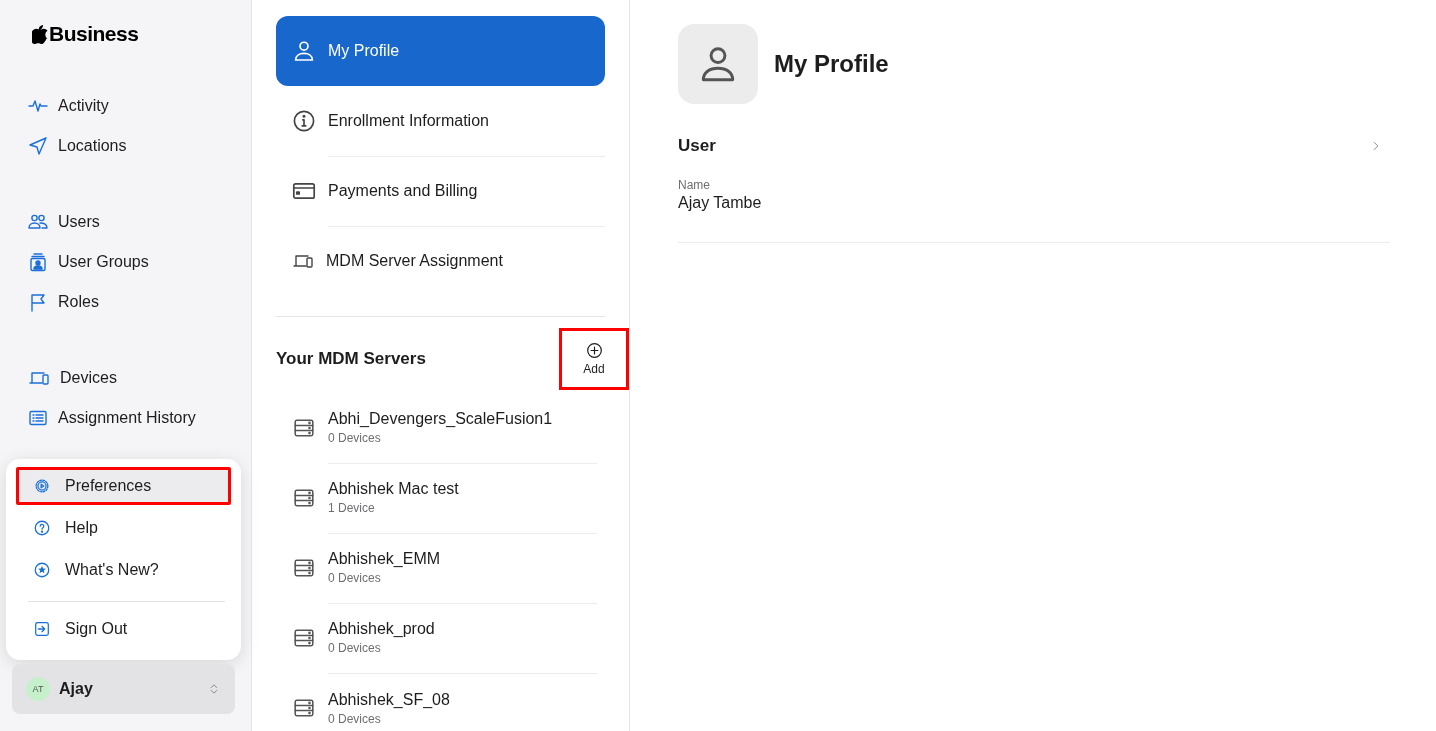  I want to click on add-button: Add, so click(594, 359).